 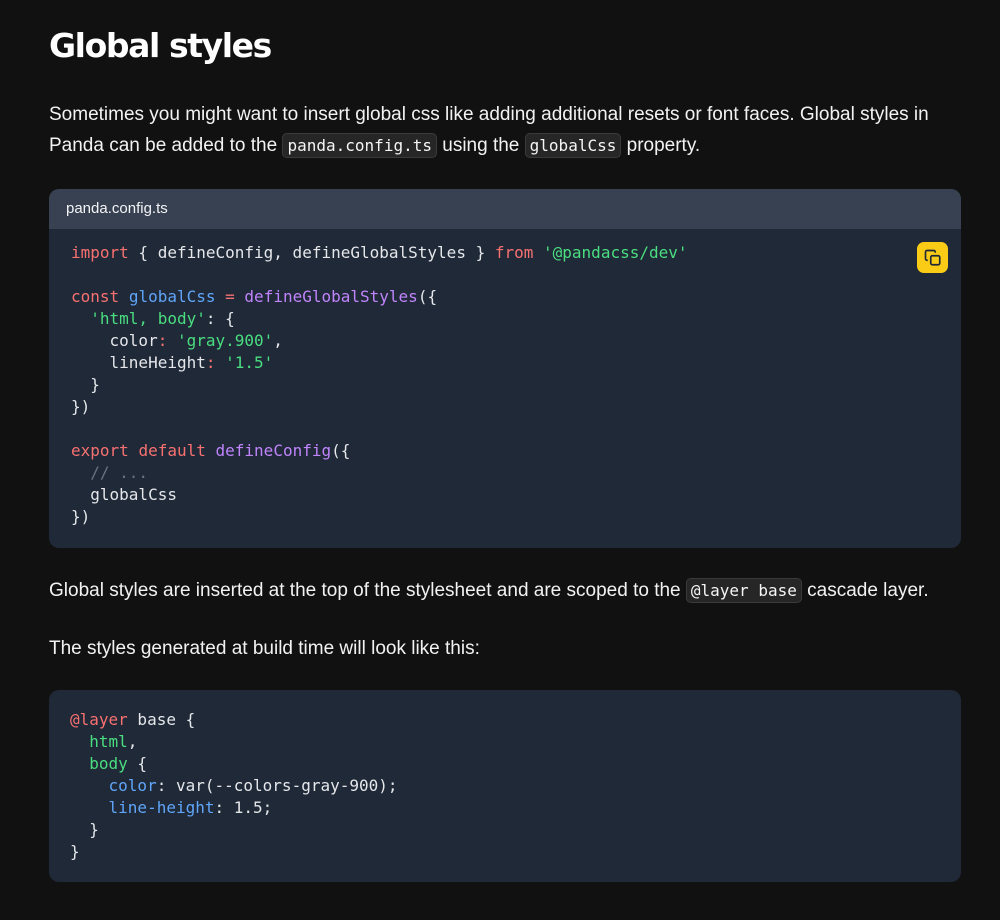 What do you see at coordinates (100, 450) in the screenshot?
I see `code-token: export` at bounding box center [100, 450].